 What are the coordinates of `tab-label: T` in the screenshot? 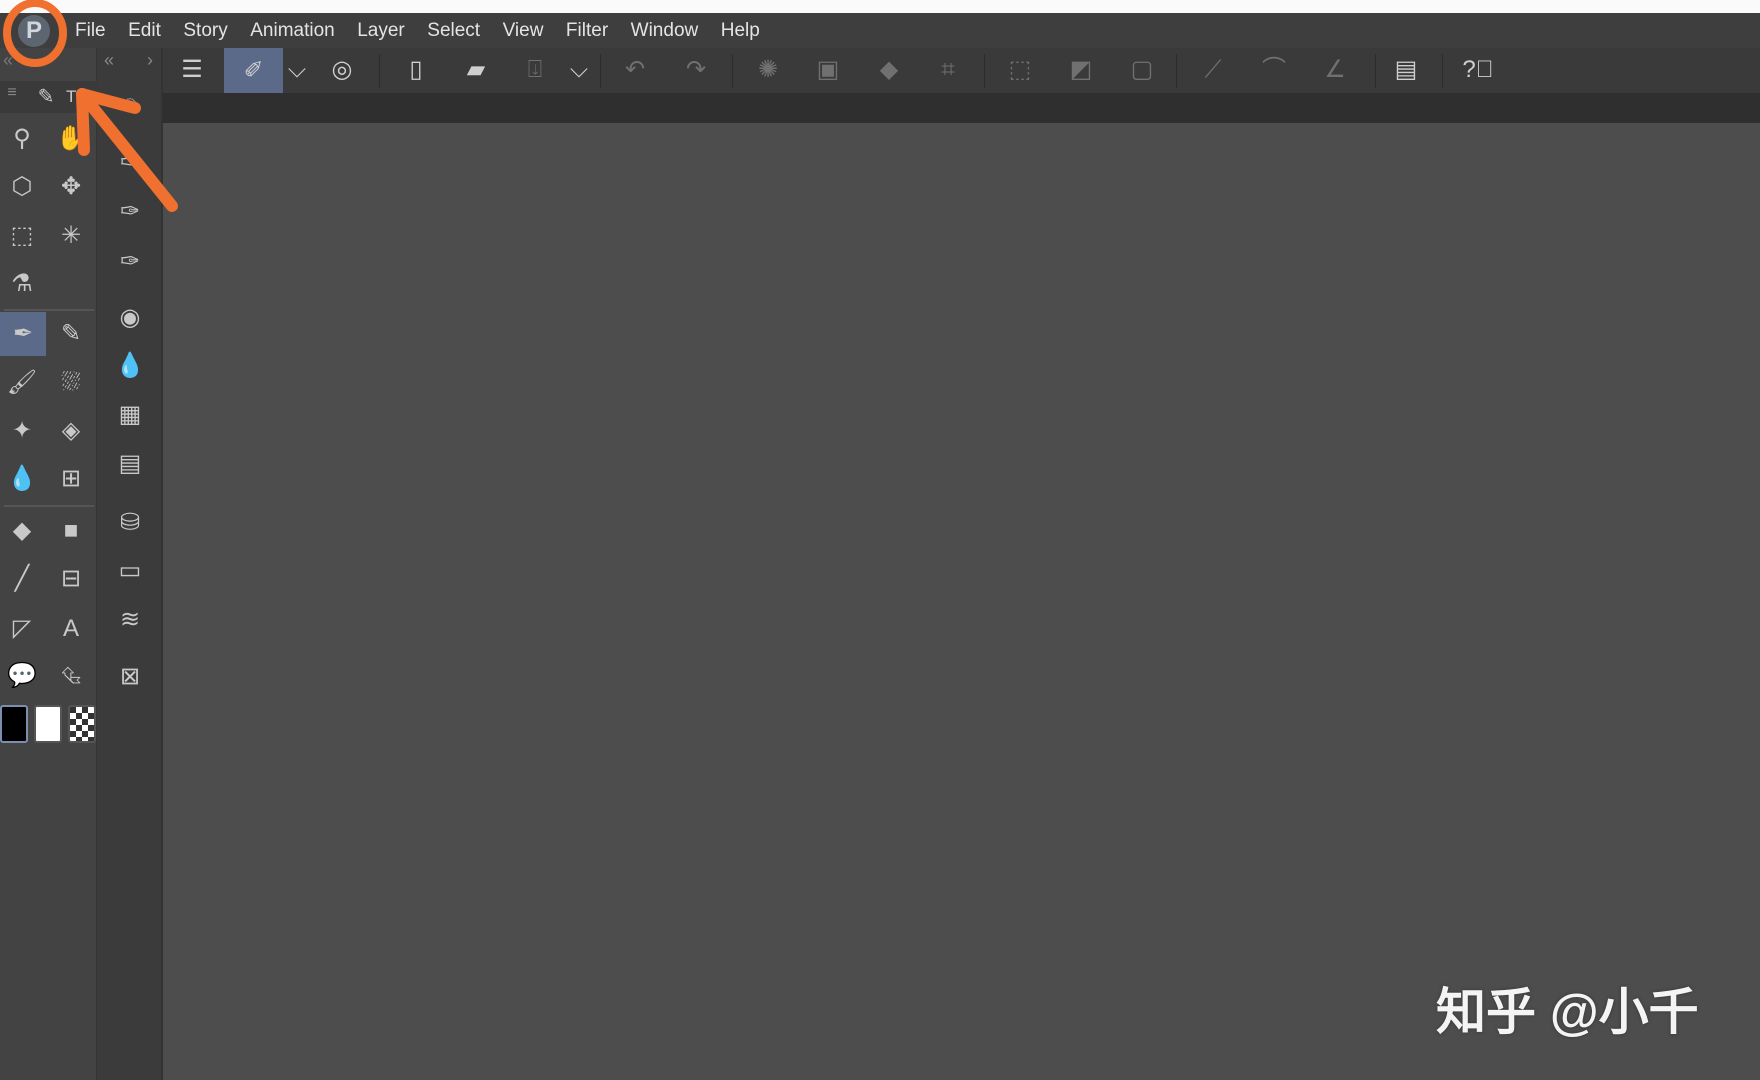 It's located at (71, 97).